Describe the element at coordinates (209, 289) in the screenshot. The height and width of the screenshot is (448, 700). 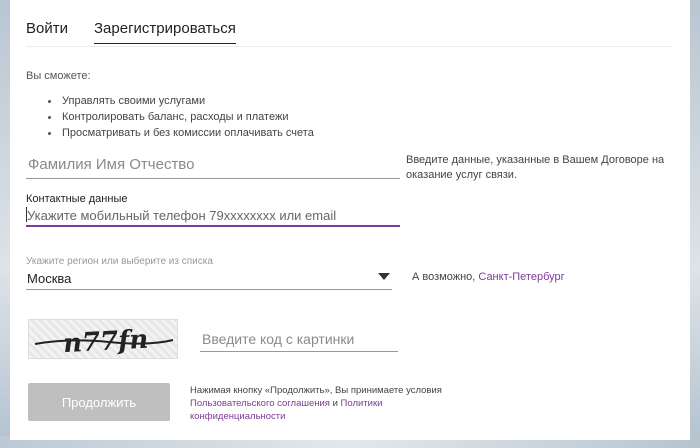
I see `region-underline` at that location.